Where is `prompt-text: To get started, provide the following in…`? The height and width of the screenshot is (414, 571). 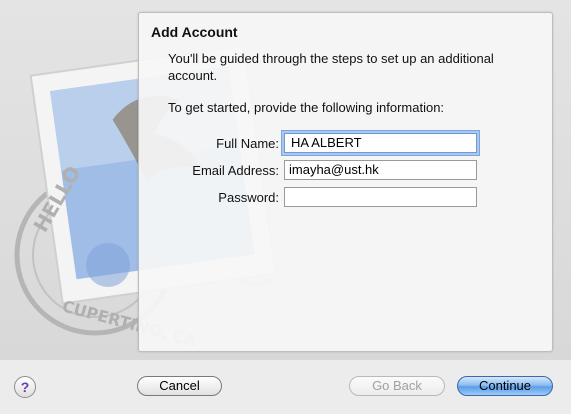
prompt-text: To get started, provide the following in… is located at coordinates (306, 107).